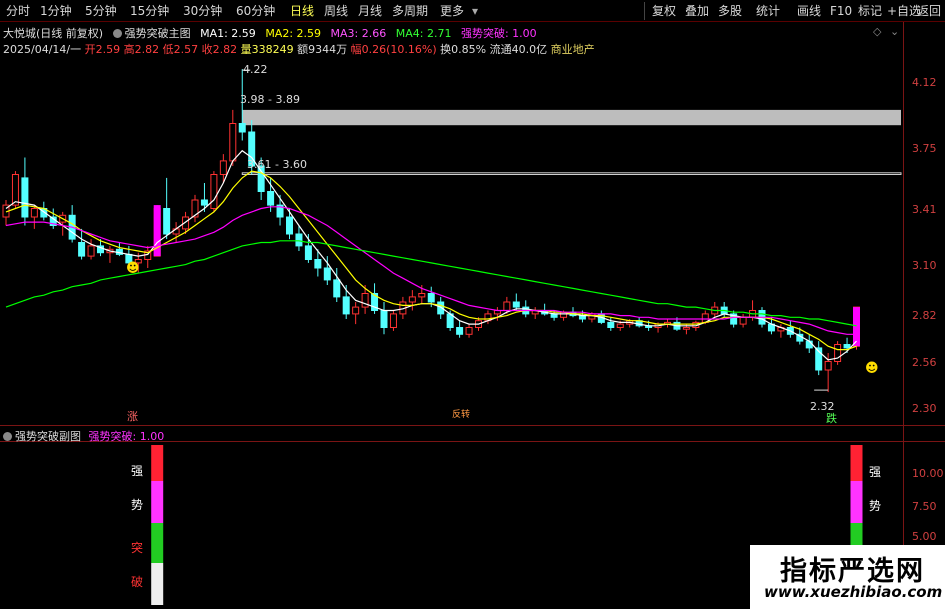 The width and height of the screenshot is (945, 609). What do you see at coordinates (730, 11) in the screenshot?
I see `multi-stock-button: 多股` at bounding box center [730, 11].